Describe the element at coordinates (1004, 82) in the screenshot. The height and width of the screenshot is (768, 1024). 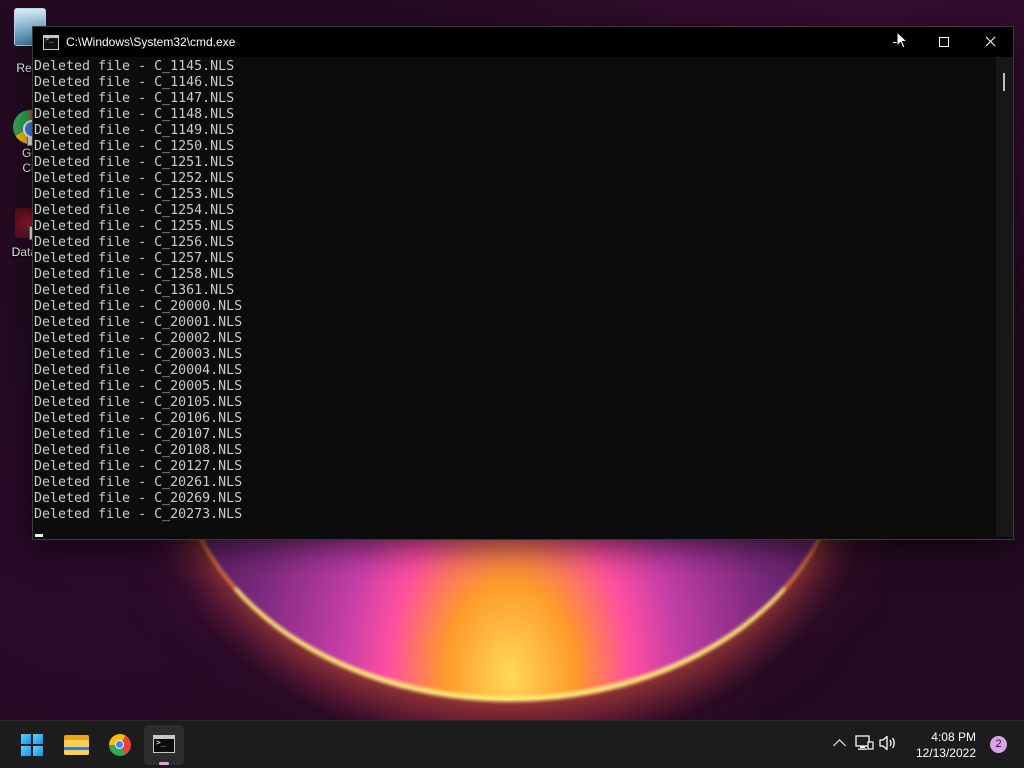
I see `scrollbar-thumb` at that location.